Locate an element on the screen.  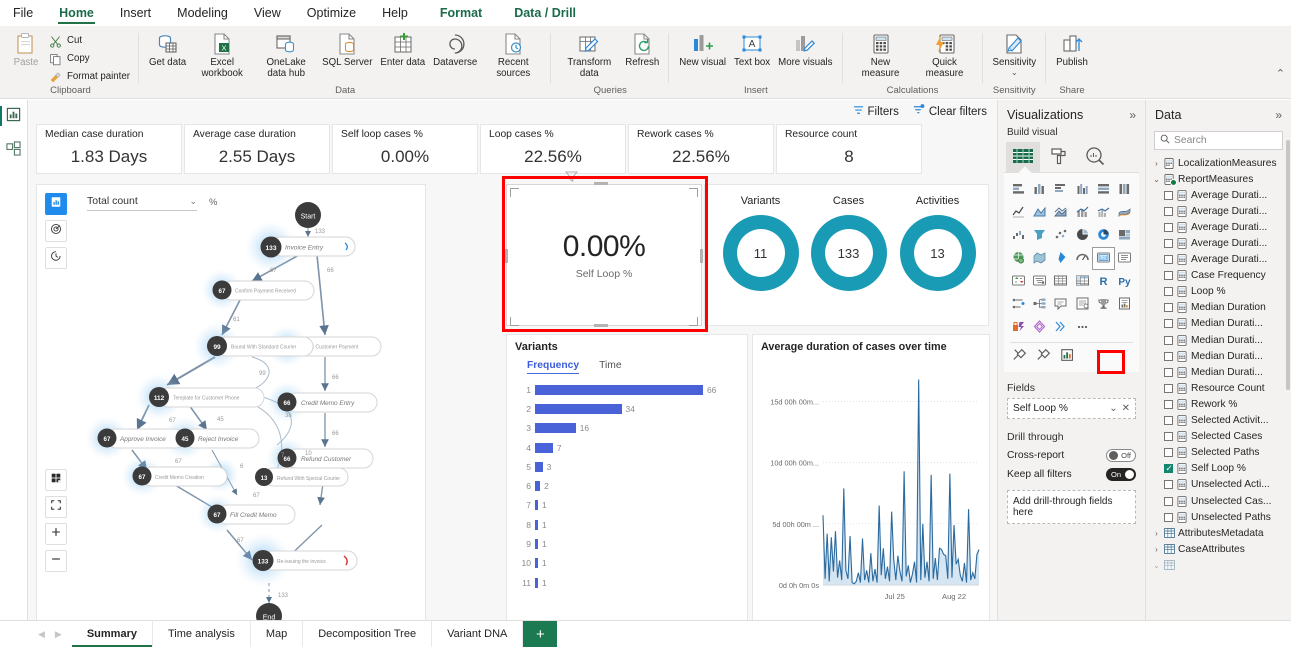
variants-tab-time: Time is located at coordinates (610, 367).